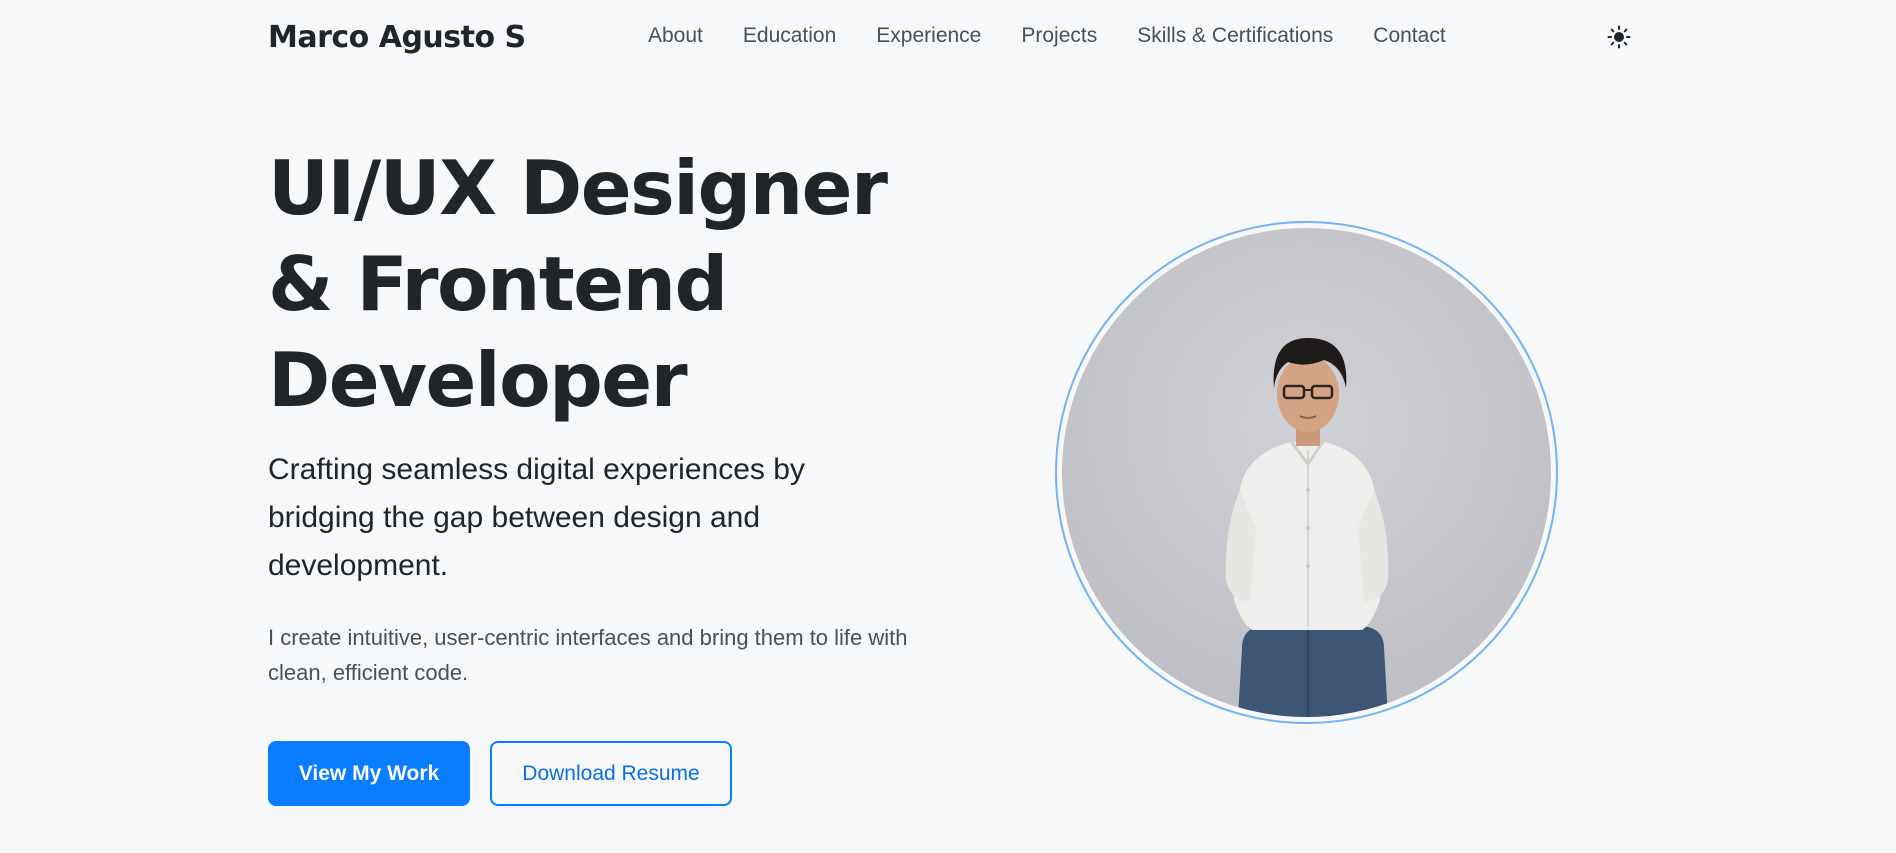 This screenshot has width=1896, height=853. I want to click on nav-link-contact: Contact, so click(1409, 36).